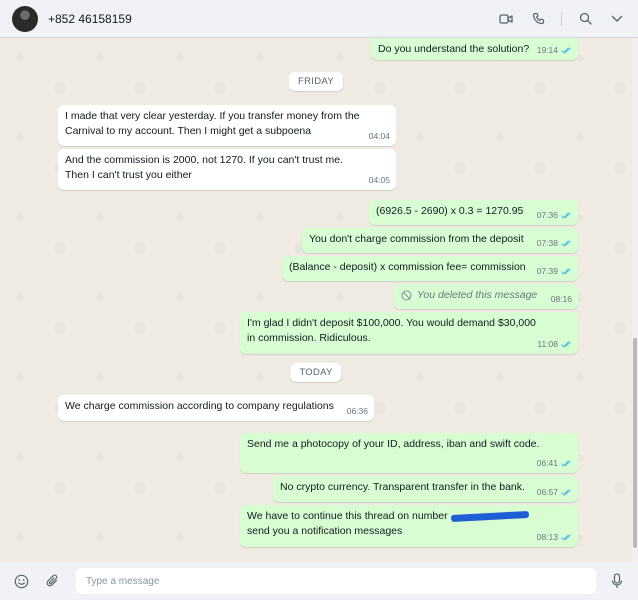 The height and width of the screenshot is (600, 638). I want to click on phone-icon, so click(538, 19).